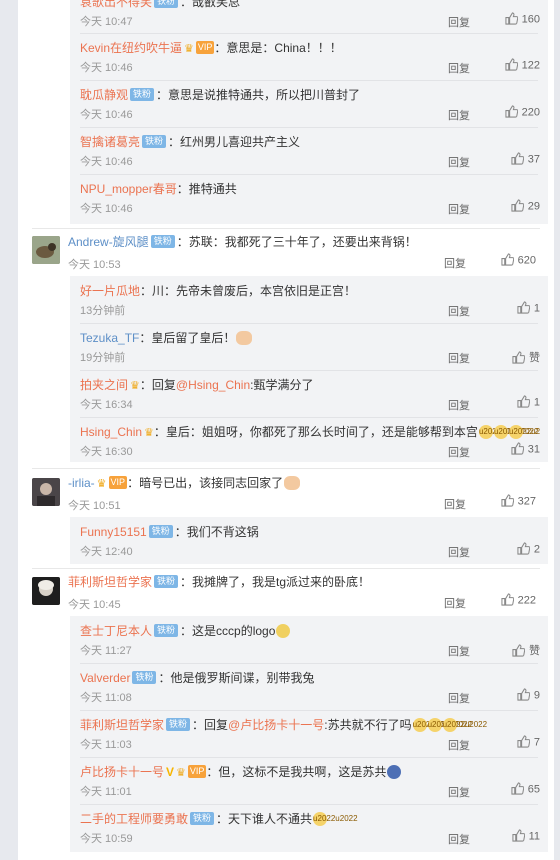 This screenshot has height=860, width=560. What do you see at coordinates (283, 630) in the screenshot?
I see `crying-emoji-icon` at bounding box center [283, 630].